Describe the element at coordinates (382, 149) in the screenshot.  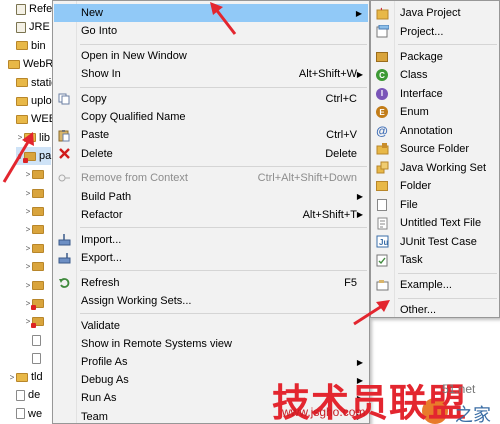
I see `source-folder-icon` at that location.